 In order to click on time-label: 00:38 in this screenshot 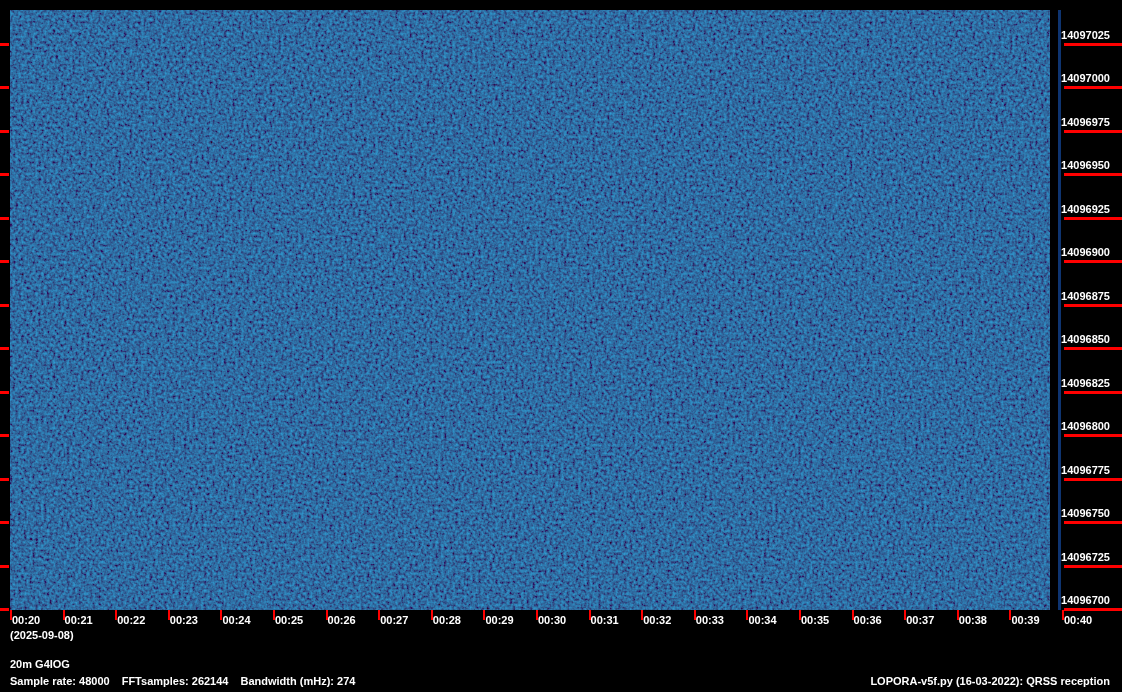, I will do `click(972, 620)`.